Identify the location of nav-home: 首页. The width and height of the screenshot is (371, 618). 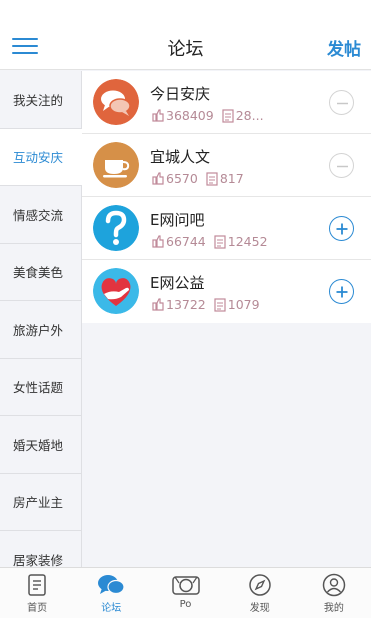
(37, 593).